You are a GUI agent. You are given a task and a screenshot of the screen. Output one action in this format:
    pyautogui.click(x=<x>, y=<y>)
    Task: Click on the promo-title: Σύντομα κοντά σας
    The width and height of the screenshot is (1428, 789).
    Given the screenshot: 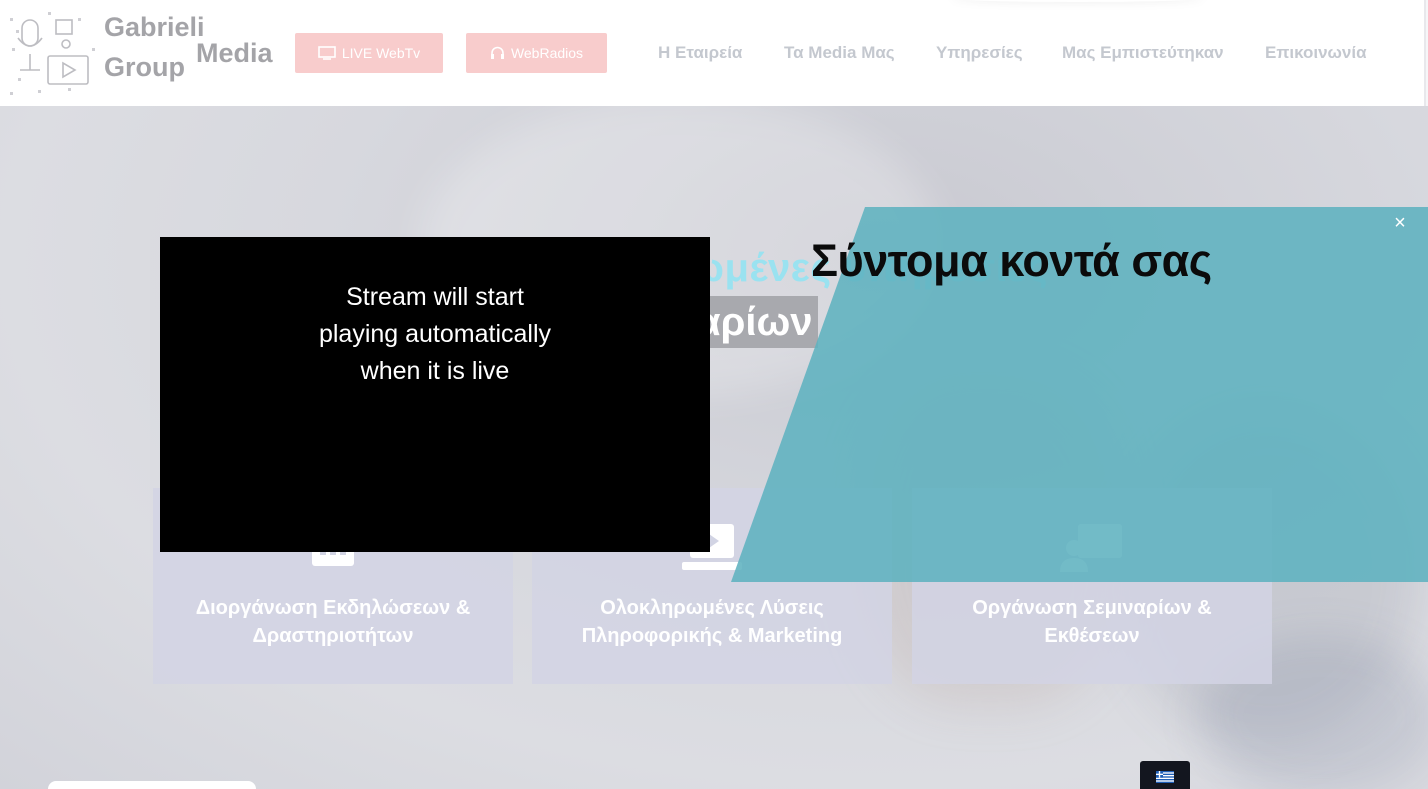 What is the action you would take?
    pyautogui.click(x=1011, y=260)
    